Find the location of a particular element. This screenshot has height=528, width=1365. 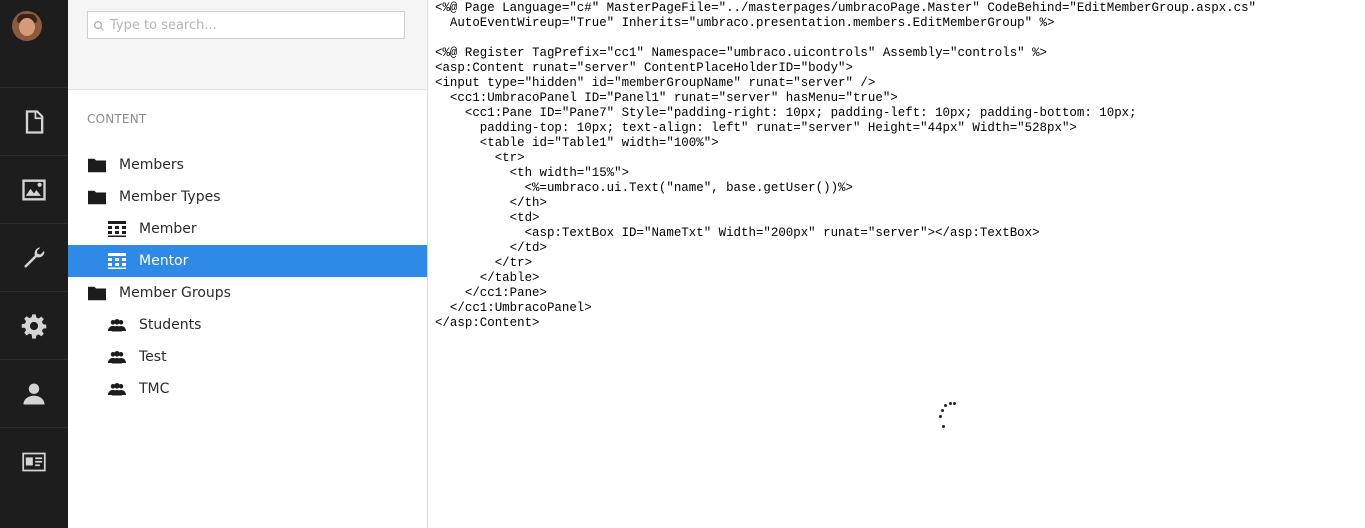

search-input is located at coordinates (255, 25).